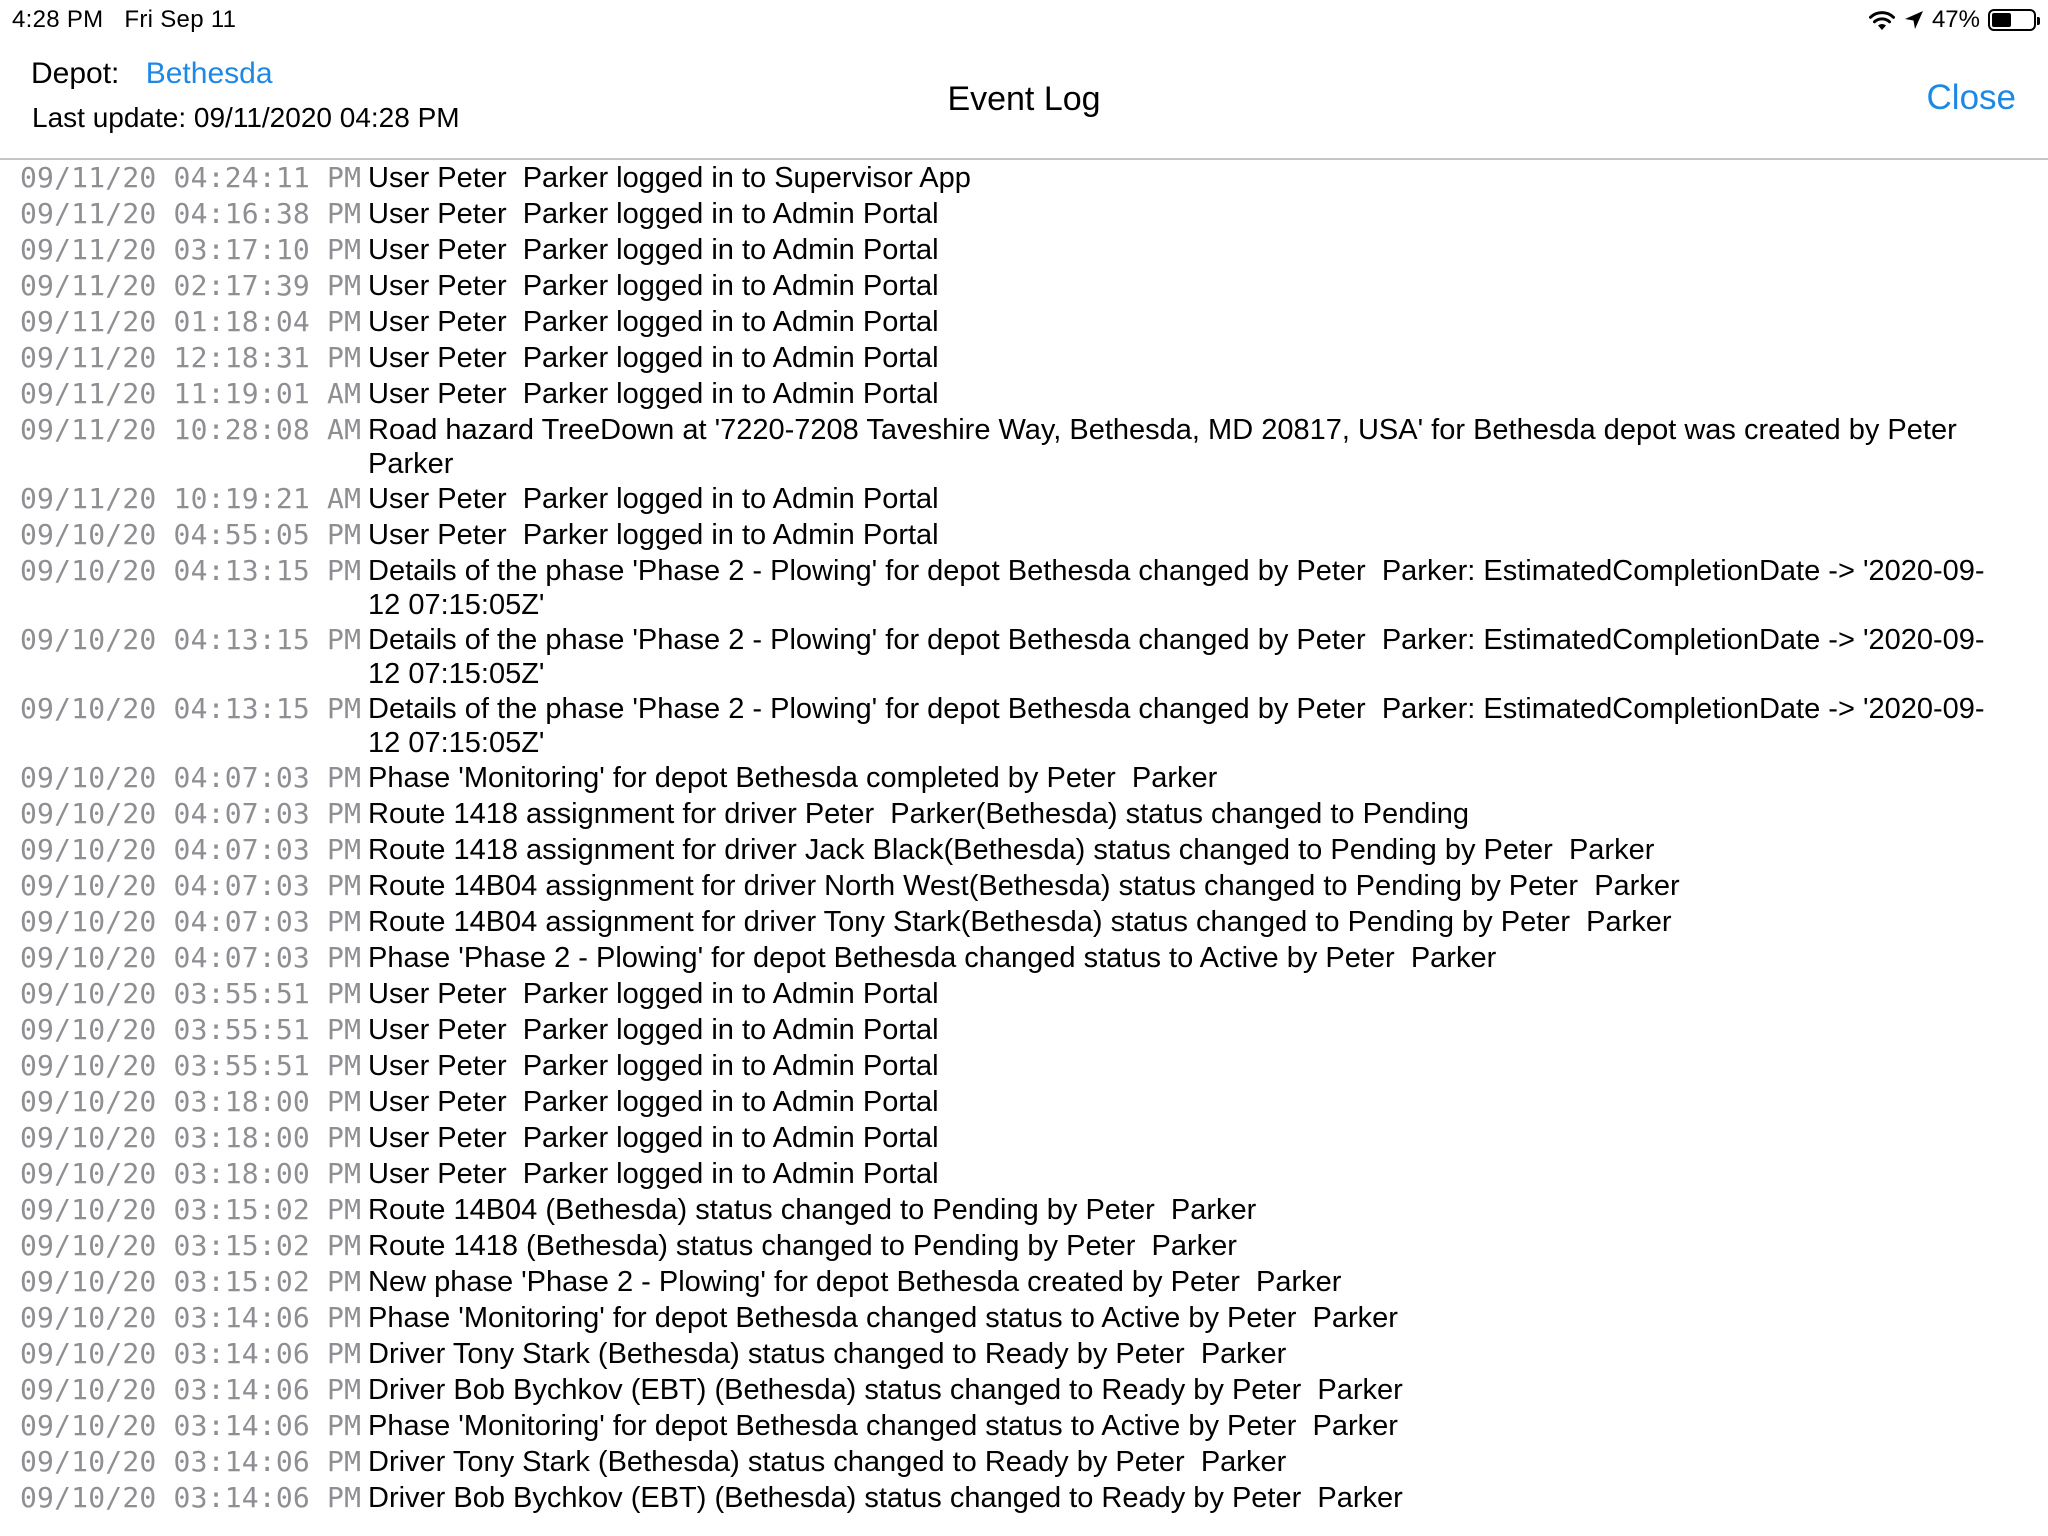 This screenshot has height=1536, width=2048. I want to click on log-timestamp: 09/11/20 10:19:21 AM, so click(191, 498).